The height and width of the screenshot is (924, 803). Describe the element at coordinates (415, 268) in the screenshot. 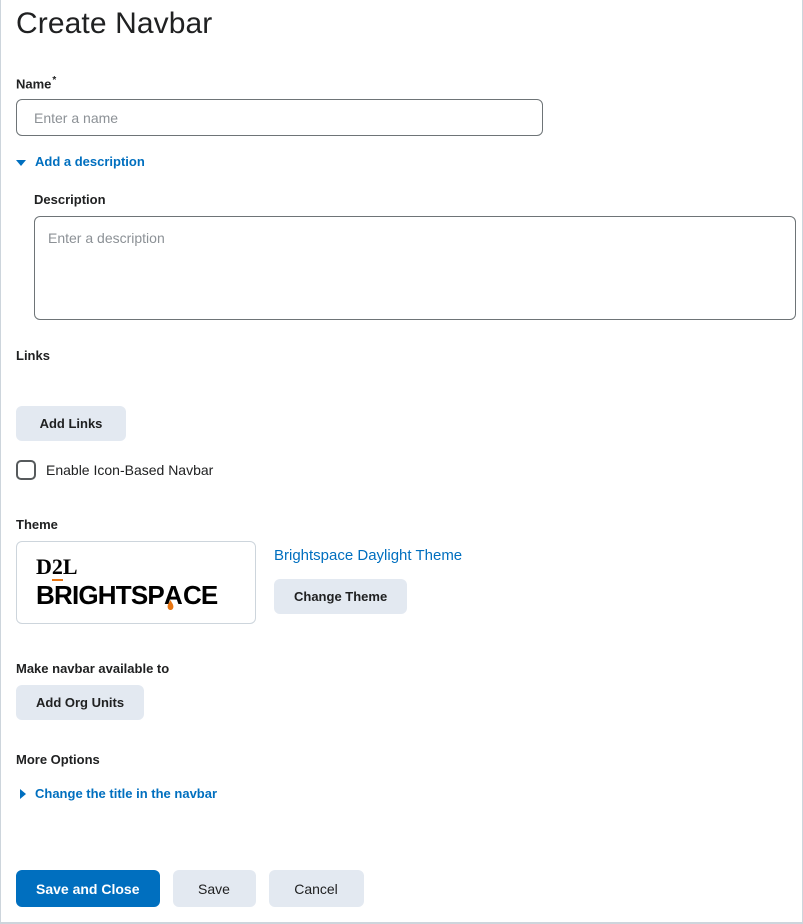

I see `description-textarea` at that location.